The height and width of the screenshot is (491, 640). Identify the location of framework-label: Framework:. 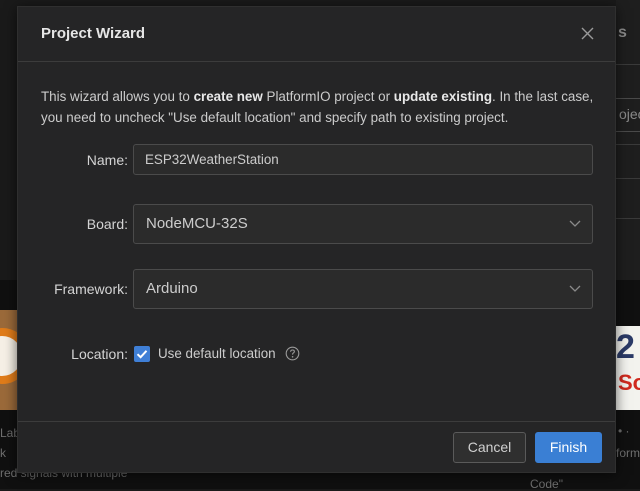
(91, 289).